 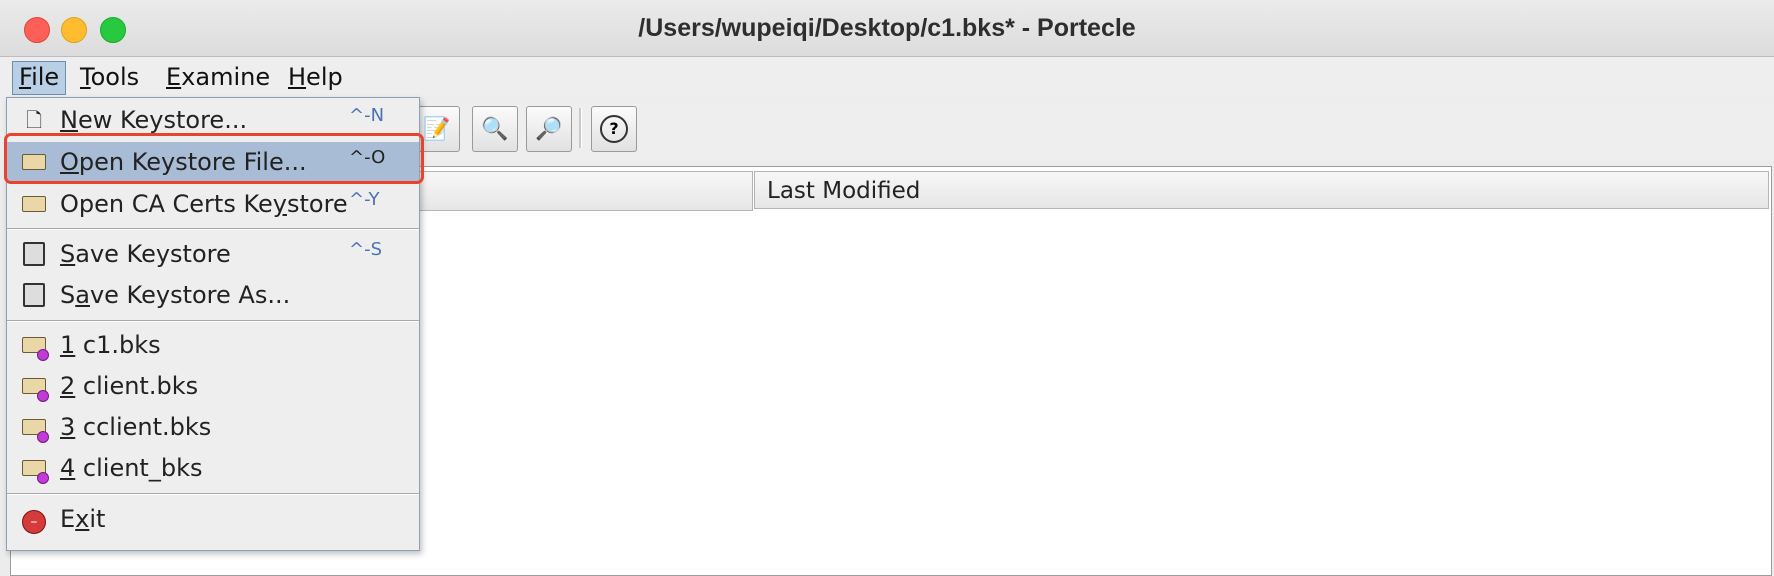 What do you see at coordinates (131, 468) in the screenshot?
I see `menu-item-label: 4 client_bks` at bounding box center [131, 468].